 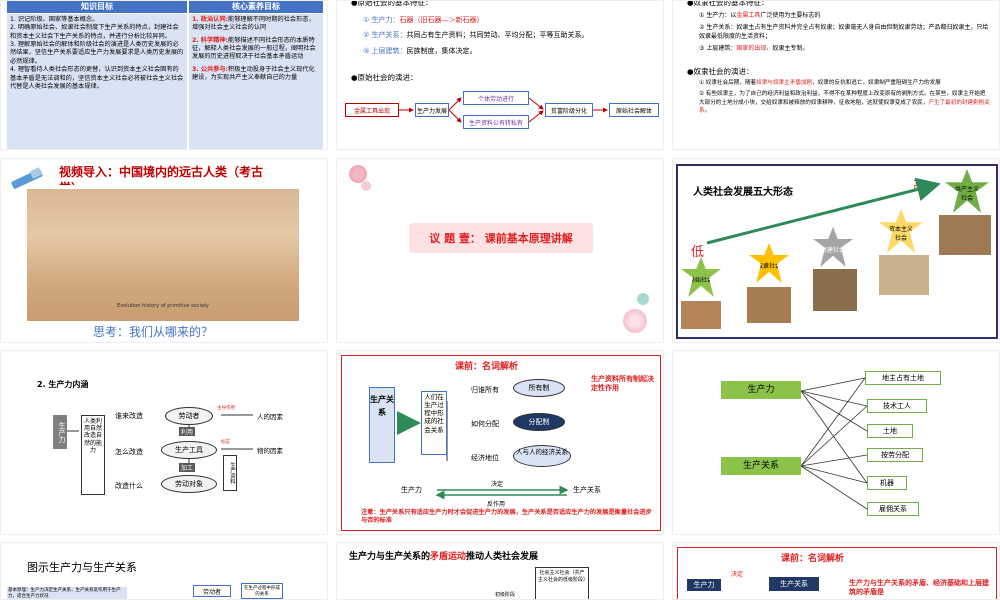 I want to click on means-box: 生产资料, so click(x=230, y=473).